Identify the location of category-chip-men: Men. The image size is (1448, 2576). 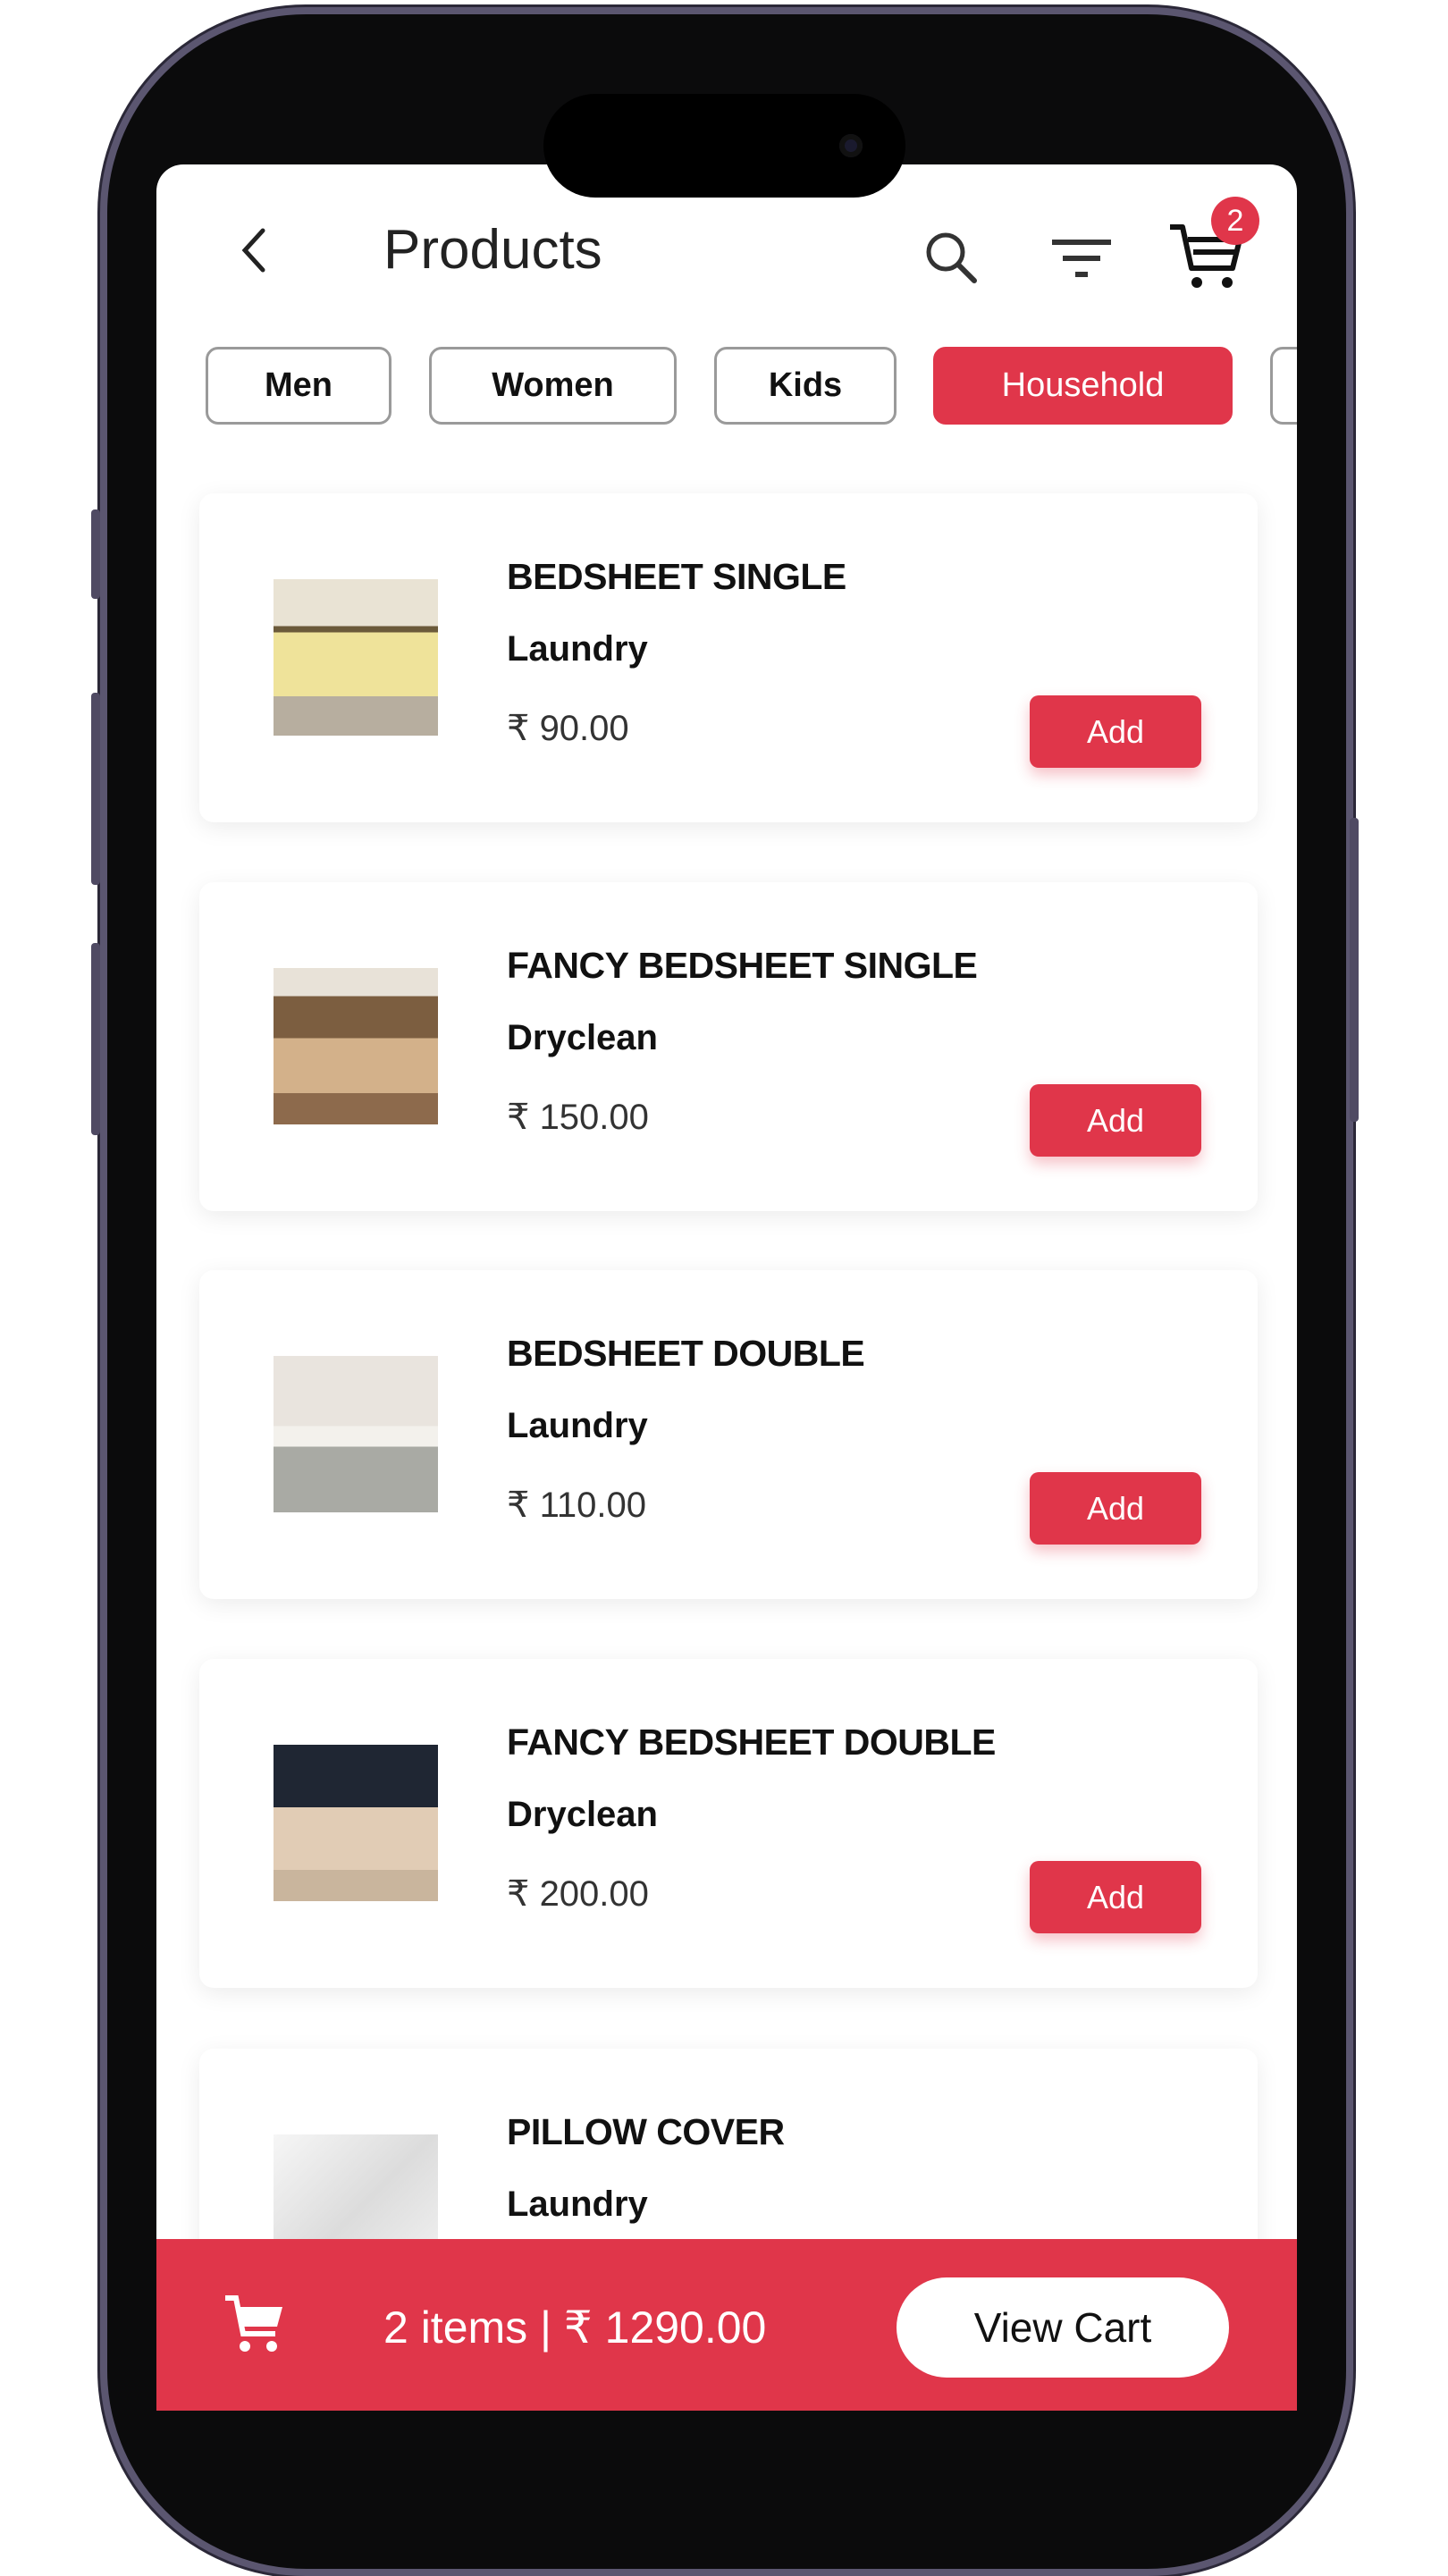
(298, 386).